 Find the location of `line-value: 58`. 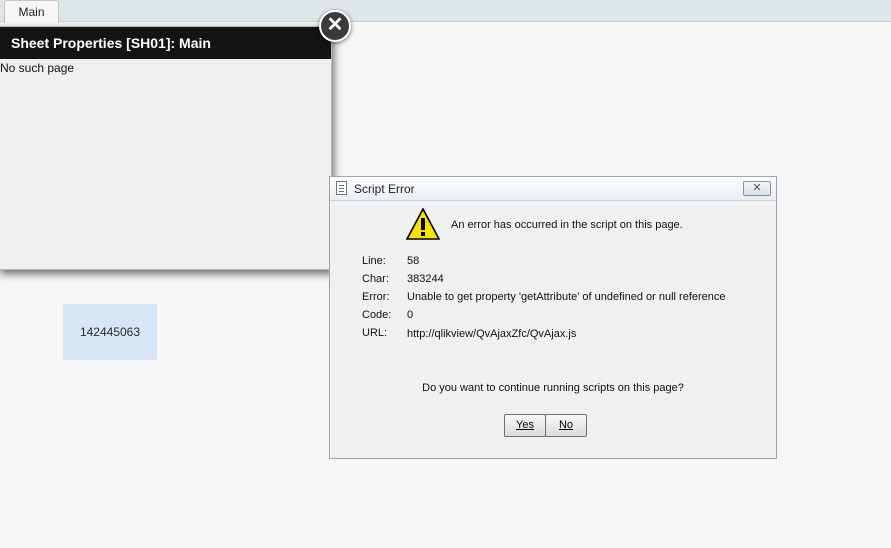

line-value: 58 is located at coordinates (413, 261).